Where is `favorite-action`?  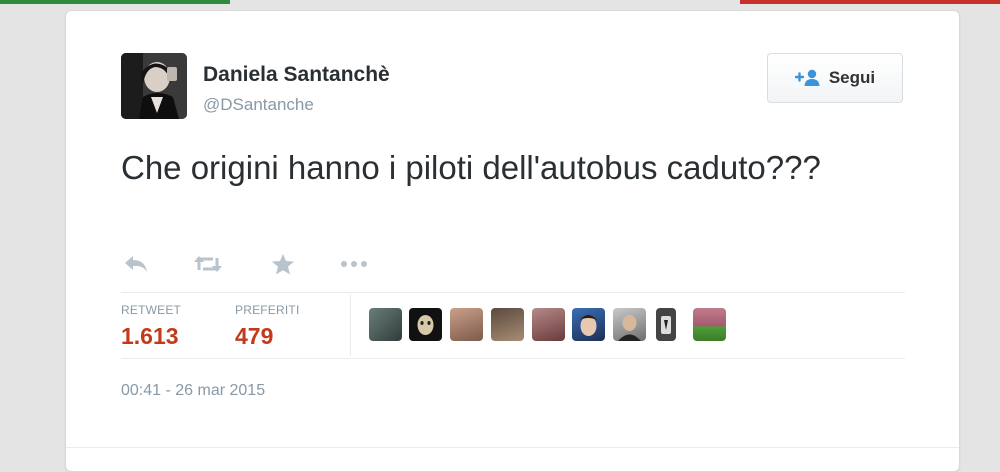
favorite-action is located at coordinates (283, 264).